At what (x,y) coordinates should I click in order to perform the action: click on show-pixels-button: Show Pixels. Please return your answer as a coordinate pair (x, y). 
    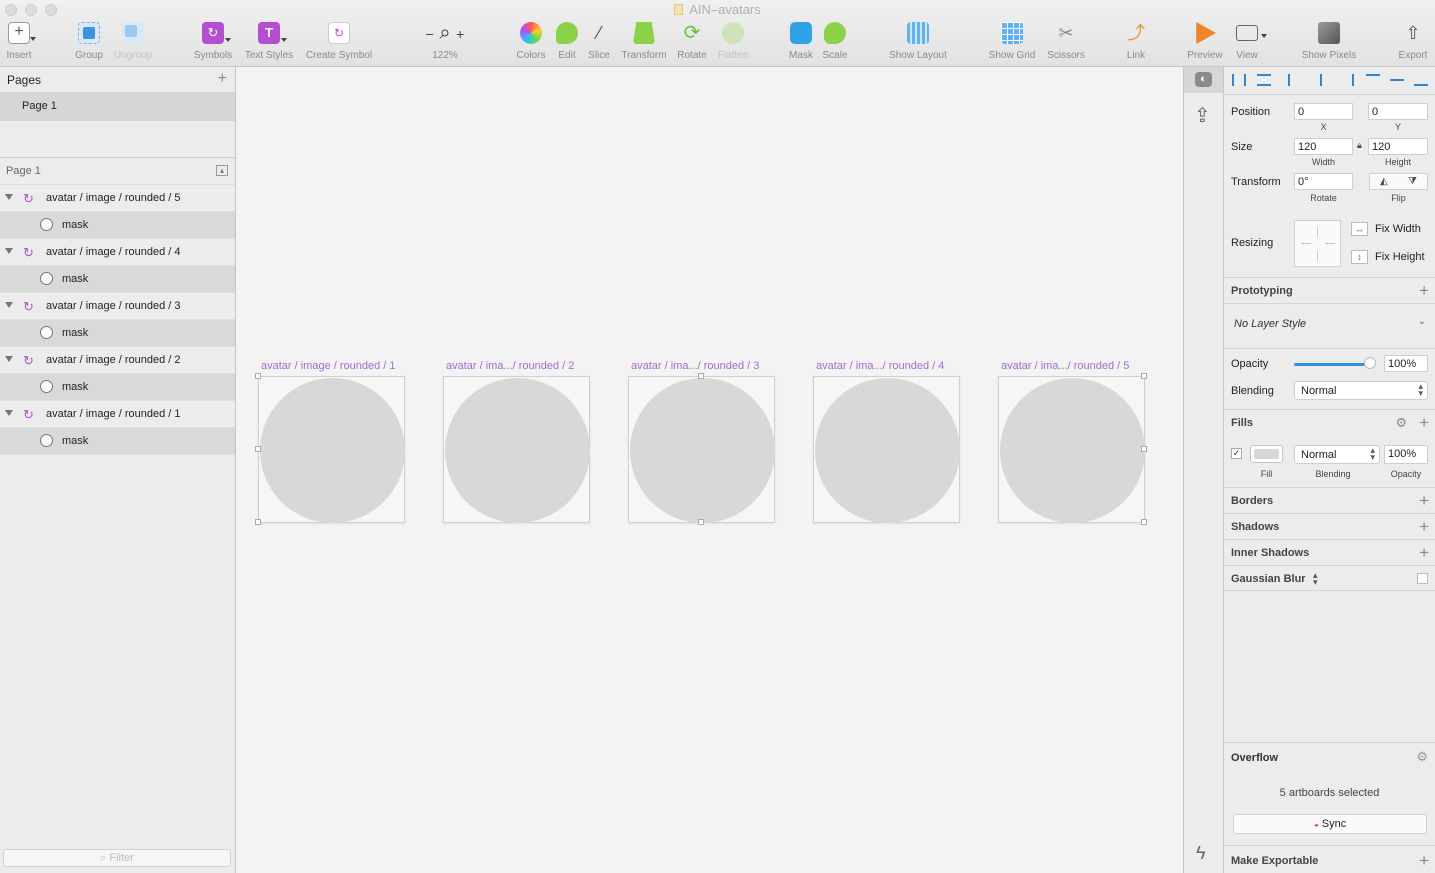
    Looking at the image, I should click on (1329, 41).